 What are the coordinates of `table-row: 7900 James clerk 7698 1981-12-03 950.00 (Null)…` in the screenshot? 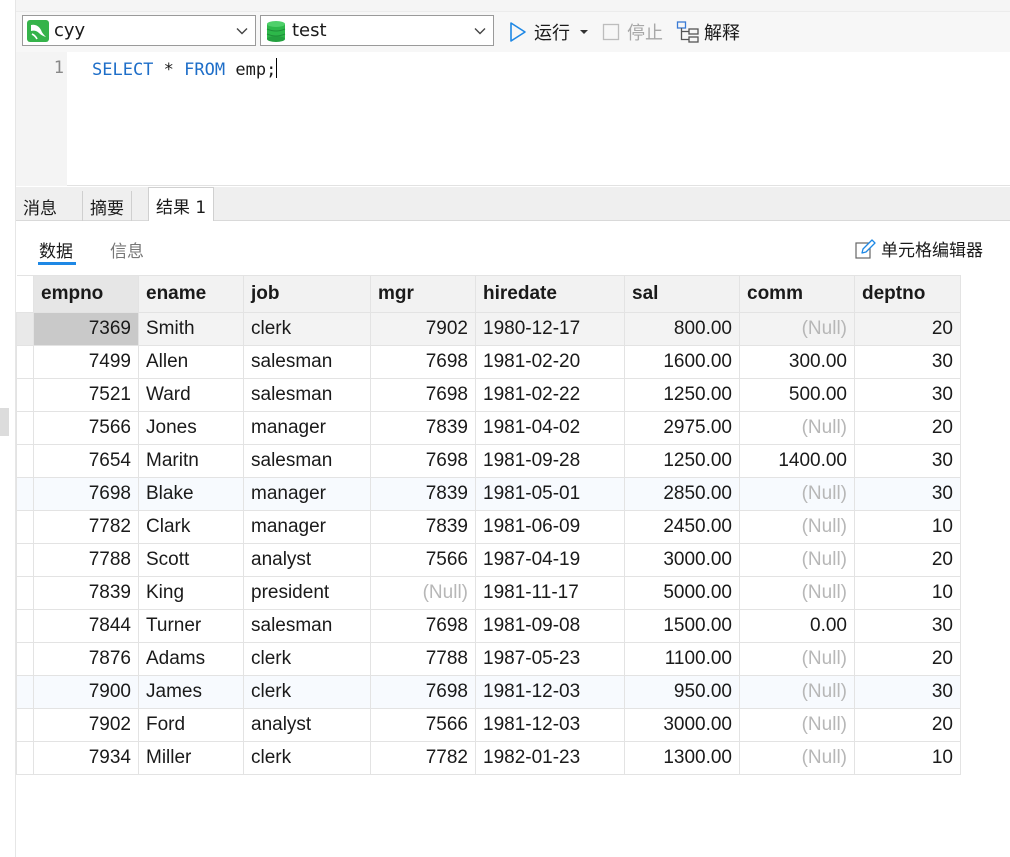 It's located at (488, 692).